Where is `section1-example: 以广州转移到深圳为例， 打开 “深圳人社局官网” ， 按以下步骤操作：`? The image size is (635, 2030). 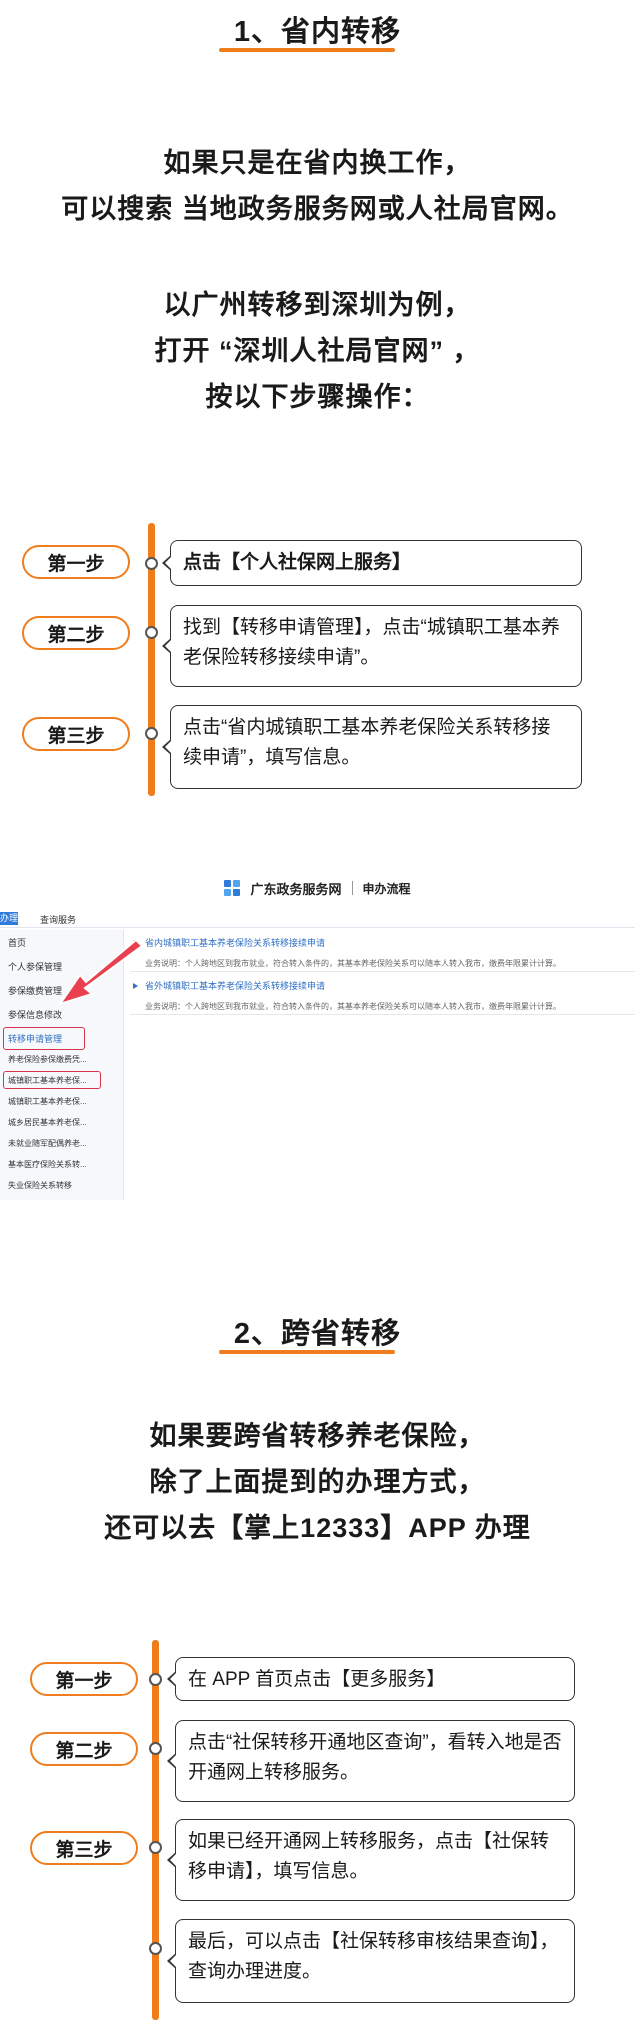 section1-example: 以广州转移到深圳为例， 打开 “深圳人社局官网” ， 按以下步骤操作： is located at coordinates (317, 351).